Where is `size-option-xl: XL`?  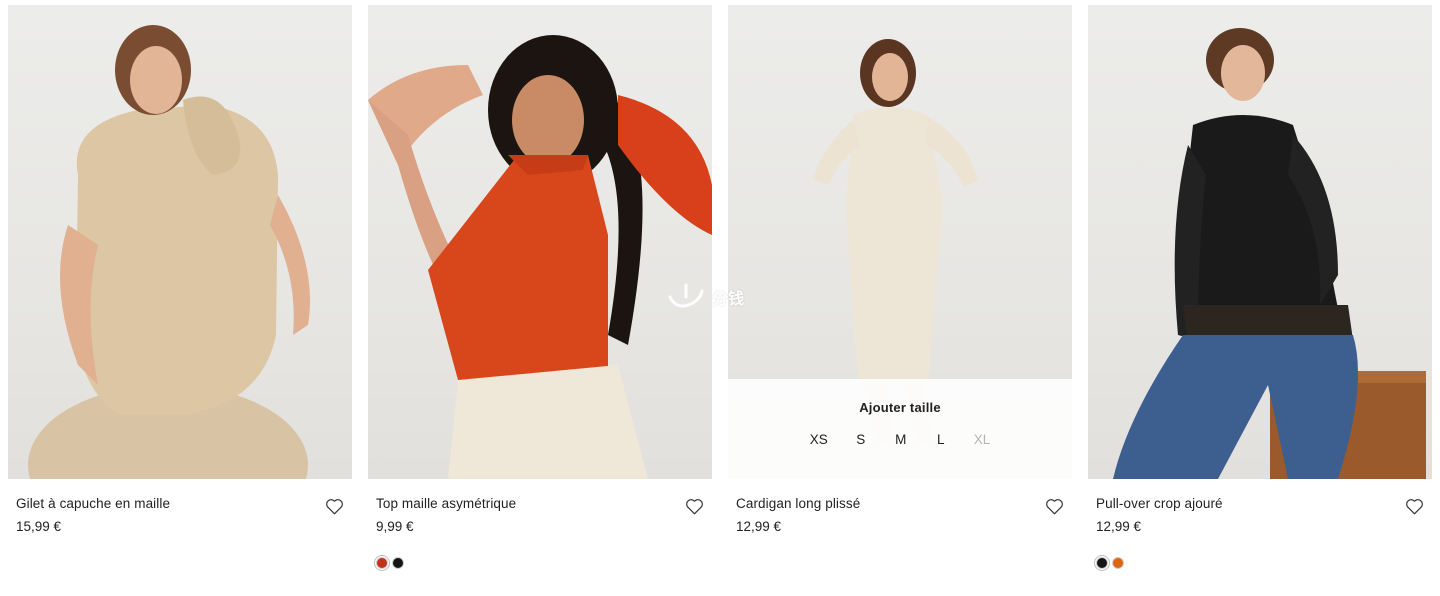 size-option-xl: XL is located at coordinates (982, 439).